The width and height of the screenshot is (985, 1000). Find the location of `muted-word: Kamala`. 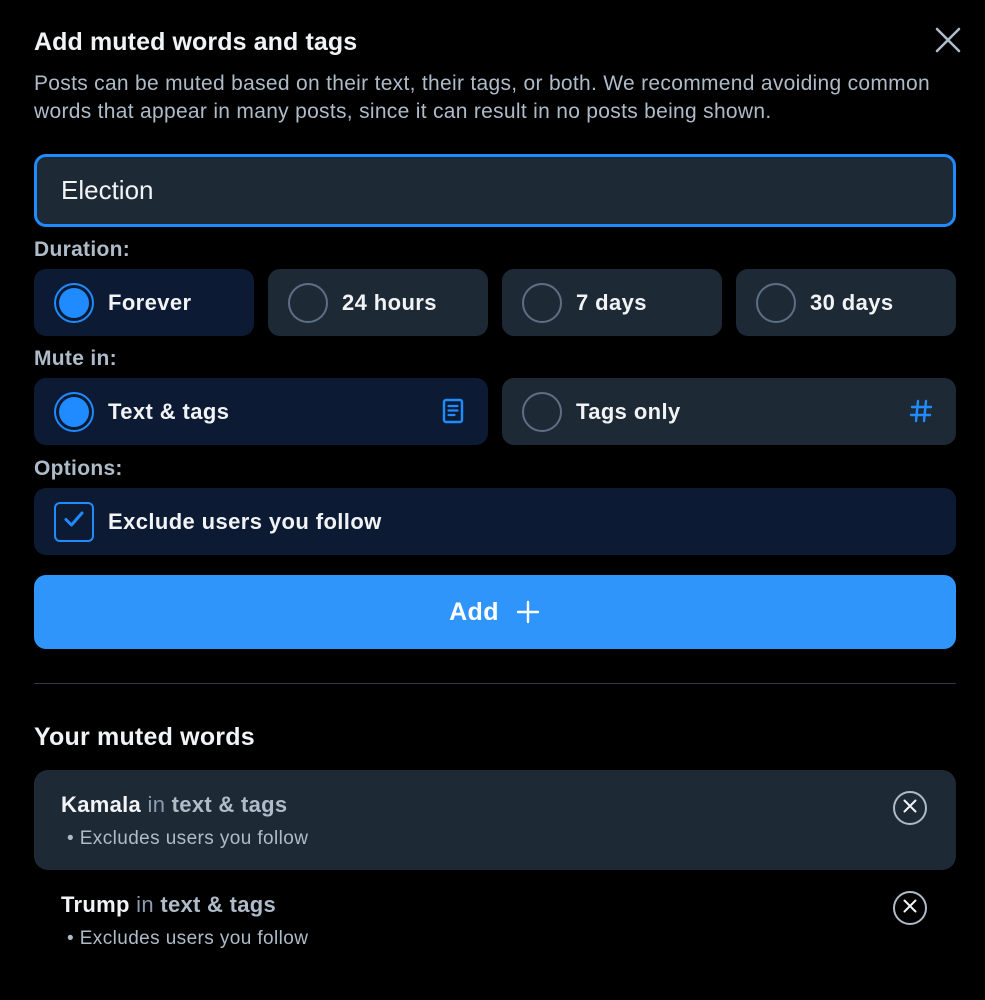

muted-word: Kamala is located at coordinates (101, 804).